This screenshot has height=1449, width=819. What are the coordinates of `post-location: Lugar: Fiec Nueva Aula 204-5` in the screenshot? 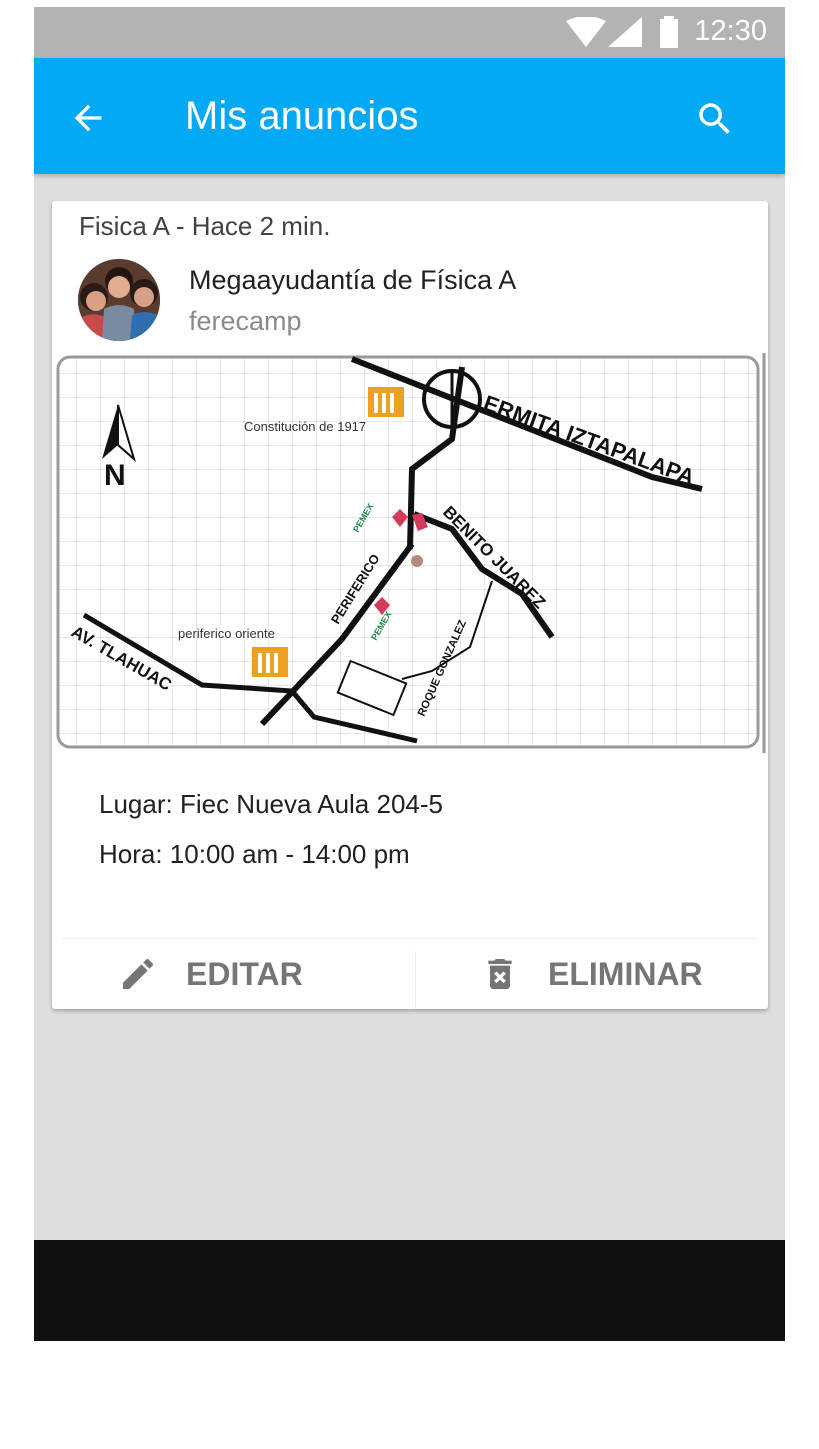 It's located at (271, 804).